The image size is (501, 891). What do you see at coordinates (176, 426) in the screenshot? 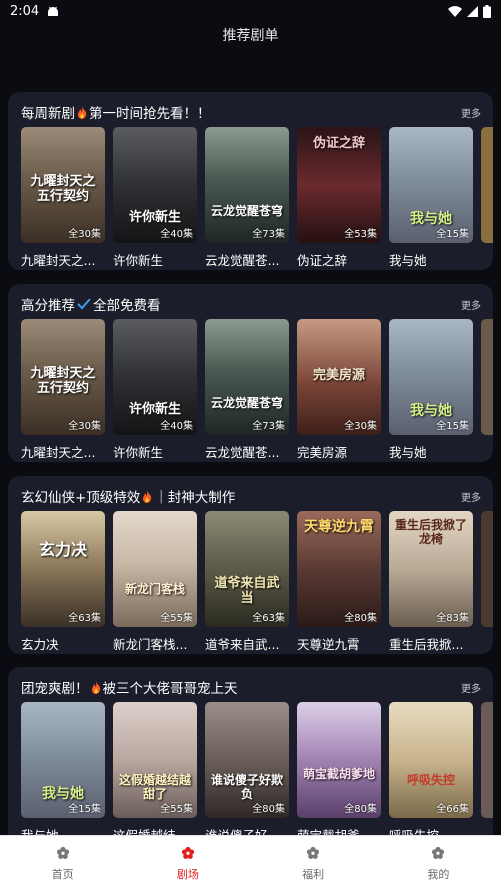
I see `episode-count: 全40集` at bounding box center [176, 426].